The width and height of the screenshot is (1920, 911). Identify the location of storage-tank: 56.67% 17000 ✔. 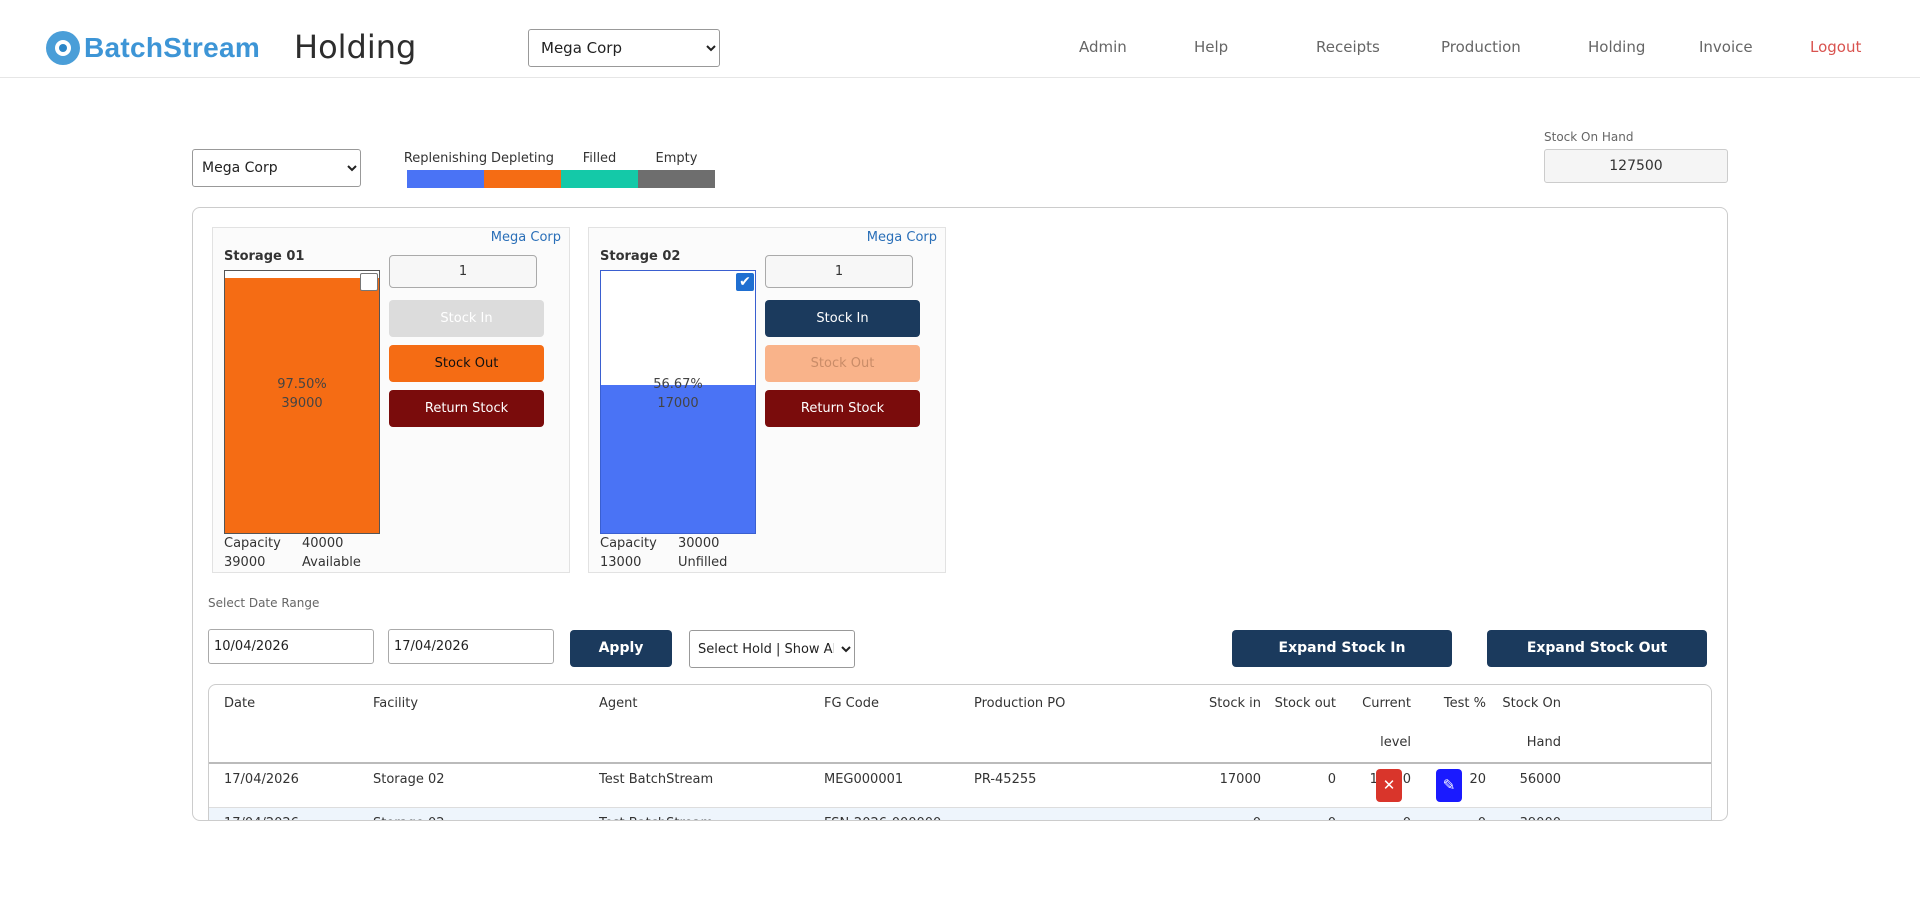
(678, 402).